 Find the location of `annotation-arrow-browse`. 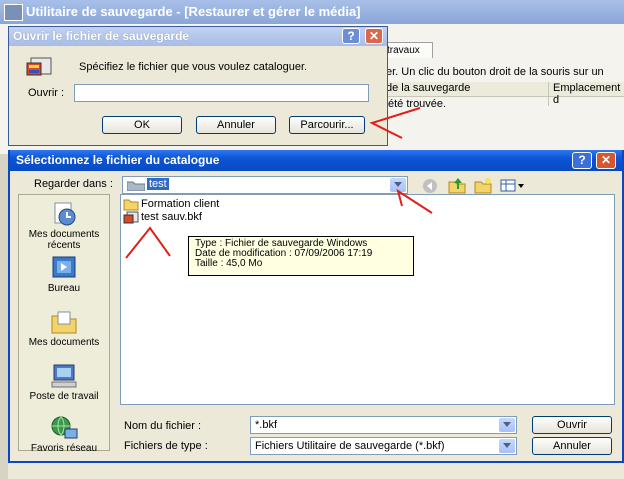

annotation-arrow-browse is located at coordinates (395, 123).